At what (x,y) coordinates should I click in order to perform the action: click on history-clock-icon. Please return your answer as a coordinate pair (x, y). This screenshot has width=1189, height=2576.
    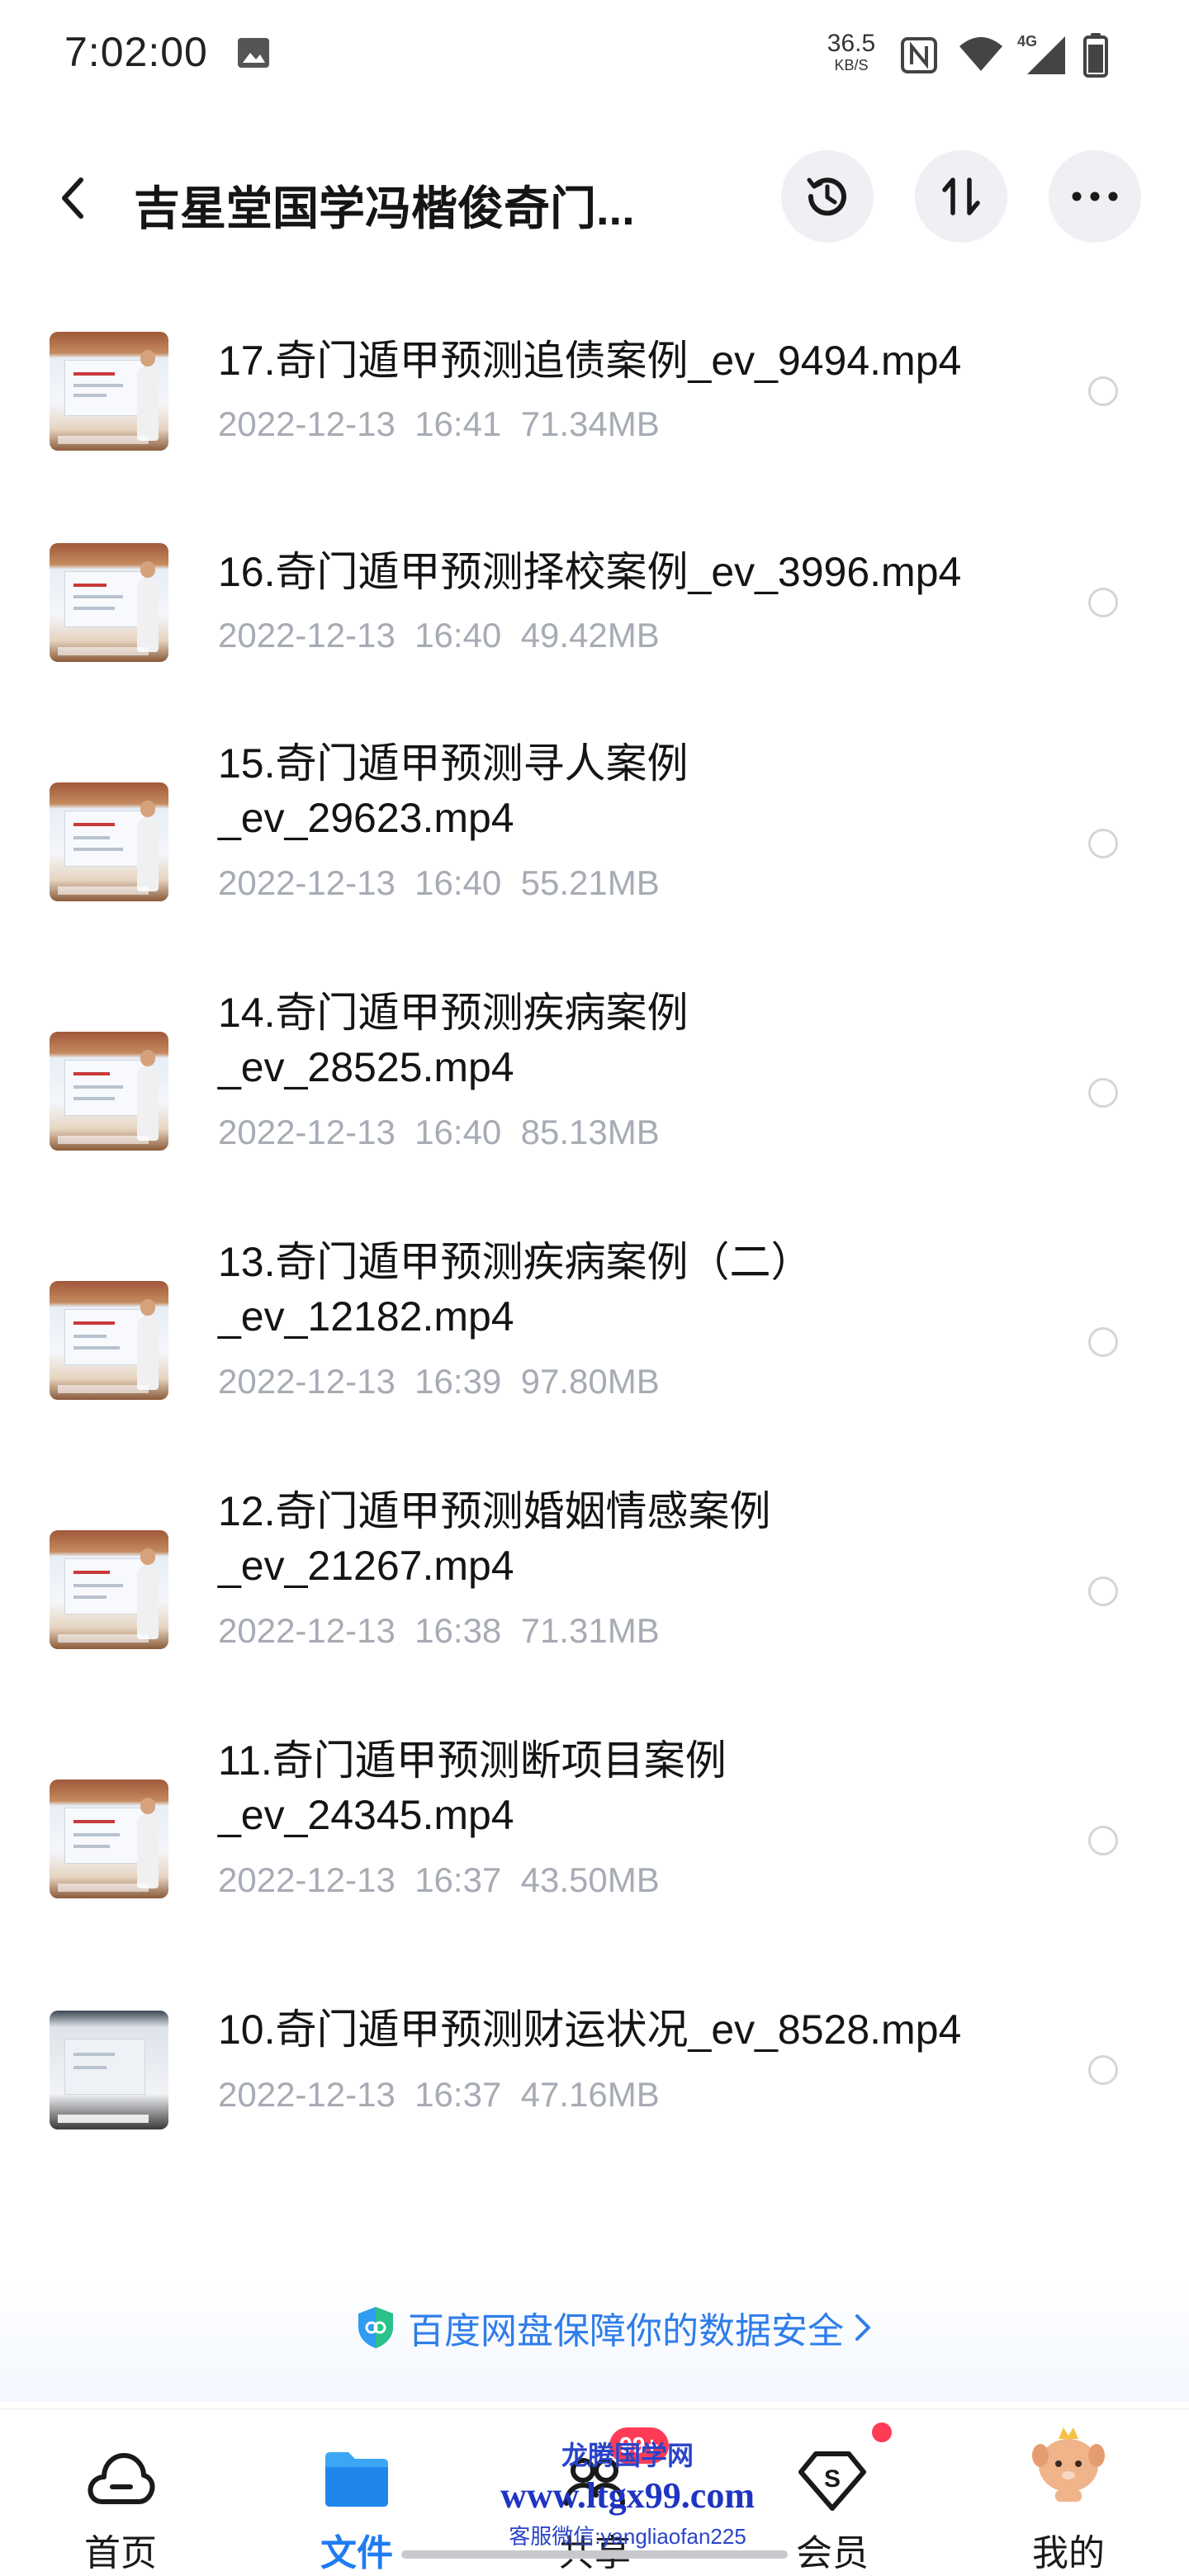
    Looking at the image, I should click on (826, 196).